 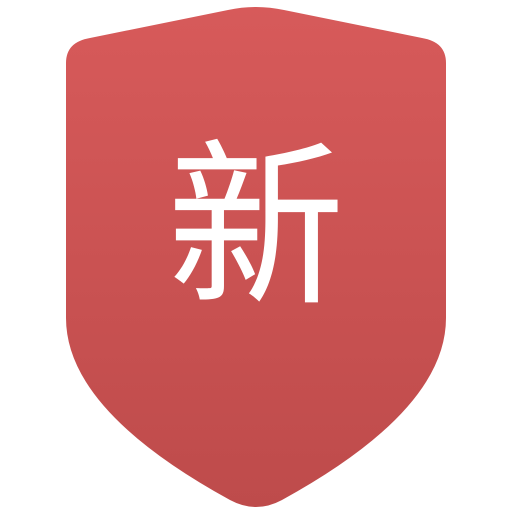 I want to click on new-character-glyph: 新, so click(x=256, y=227).